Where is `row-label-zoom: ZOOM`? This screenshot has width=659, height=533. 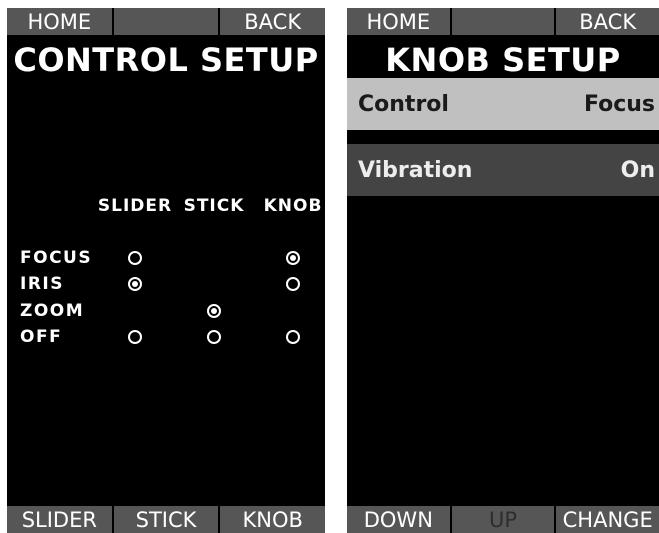
row-label-zoom: ZOOM is located at coordinates (52, 311).